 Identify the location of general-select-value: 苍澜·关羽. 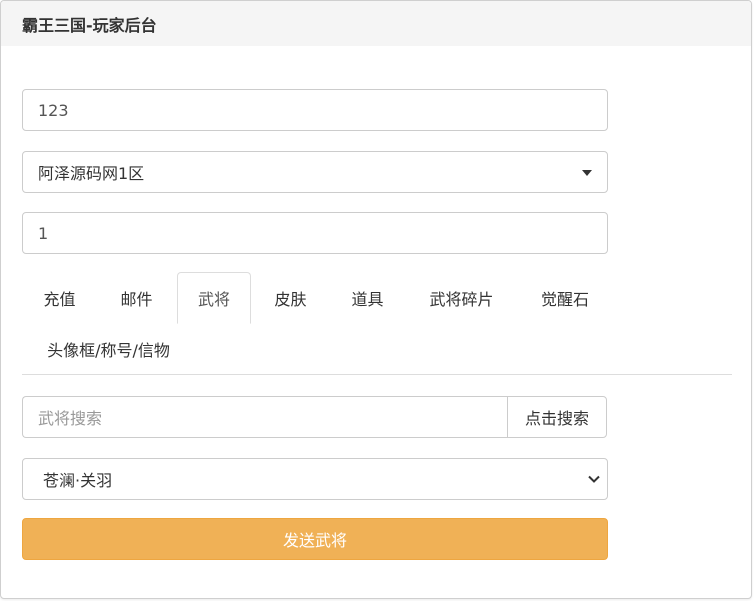
(78, 480).